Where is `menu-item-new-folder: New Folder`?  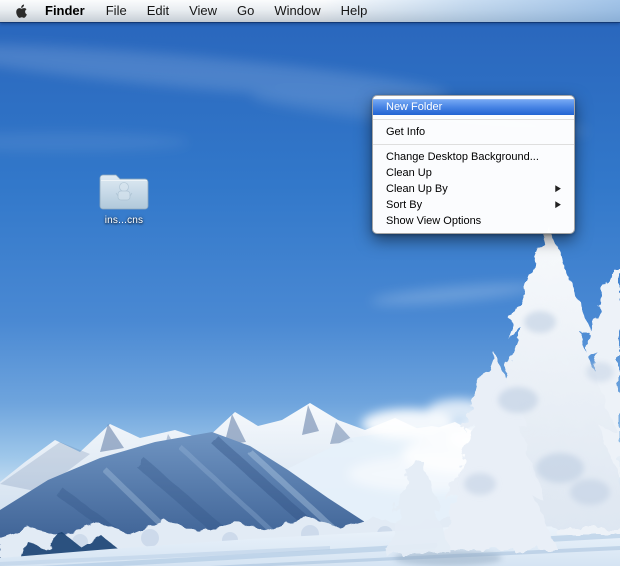
menu-item-new-folder: New Folder is located at coordinates (473, 107).